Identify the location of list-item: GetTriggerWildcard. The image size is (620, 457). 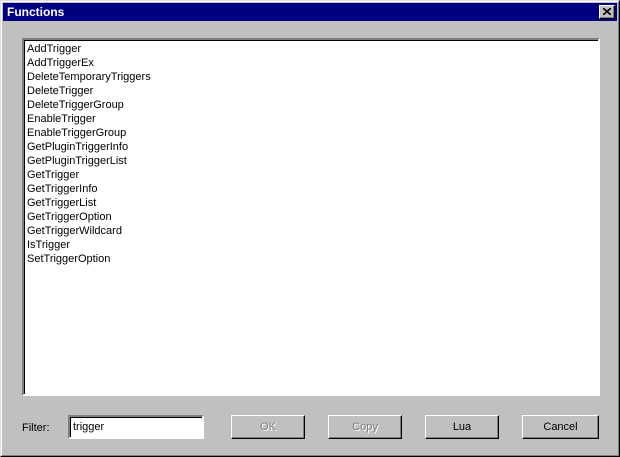
(312, 231).